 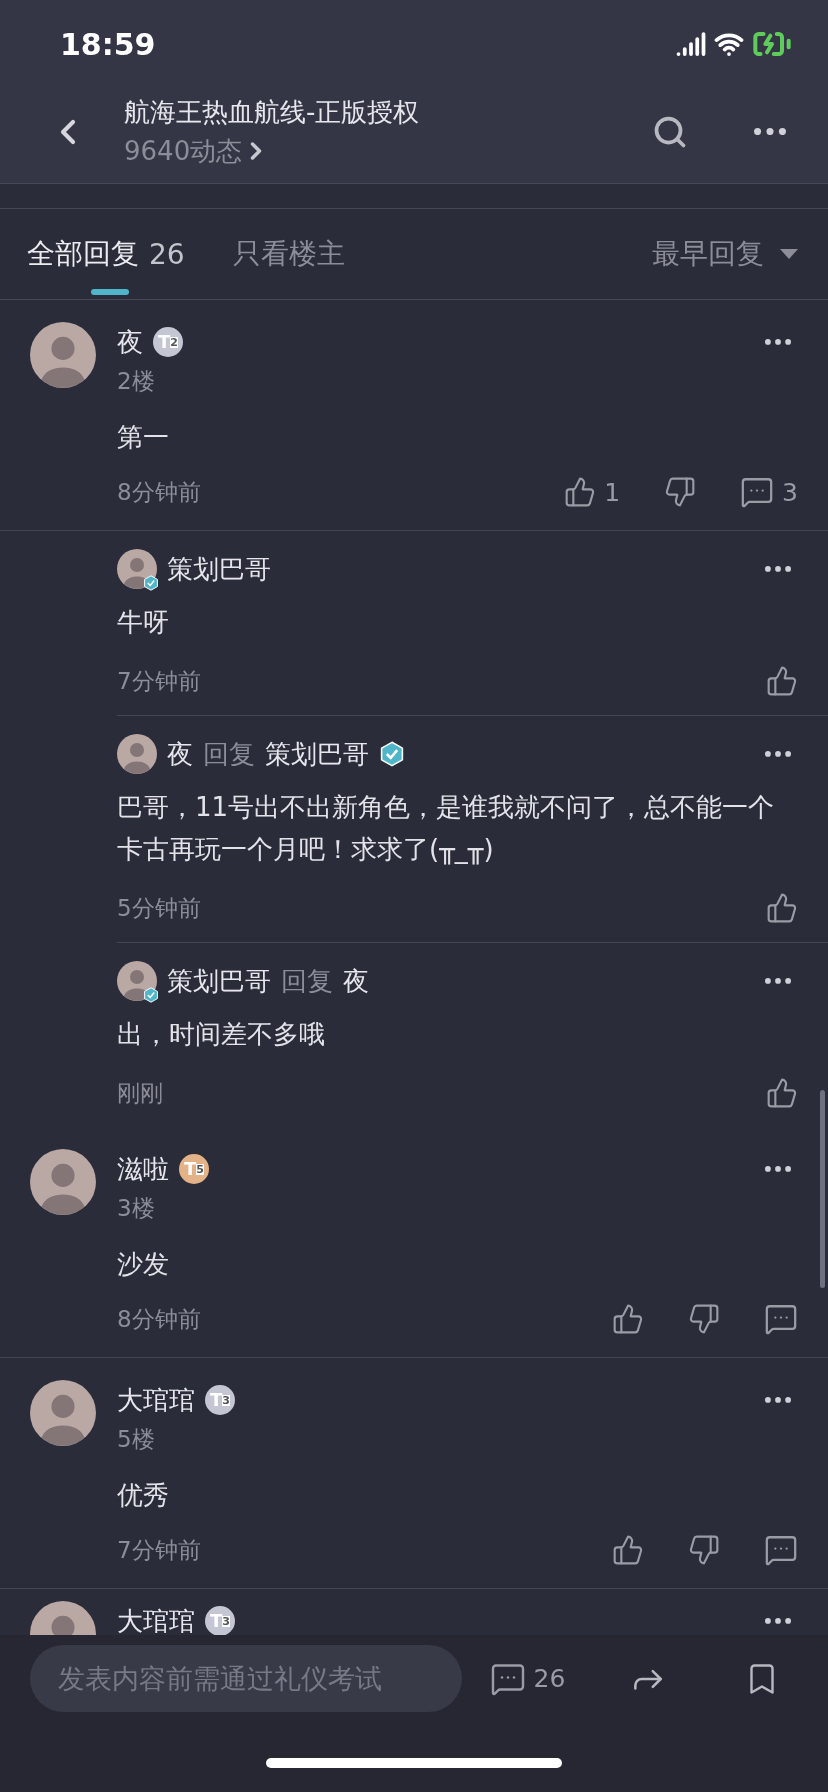 What do you see at coordinates (143, 1169) in the screenshot?
I see `username: 滋啦` at bounding box center [143, 1169].